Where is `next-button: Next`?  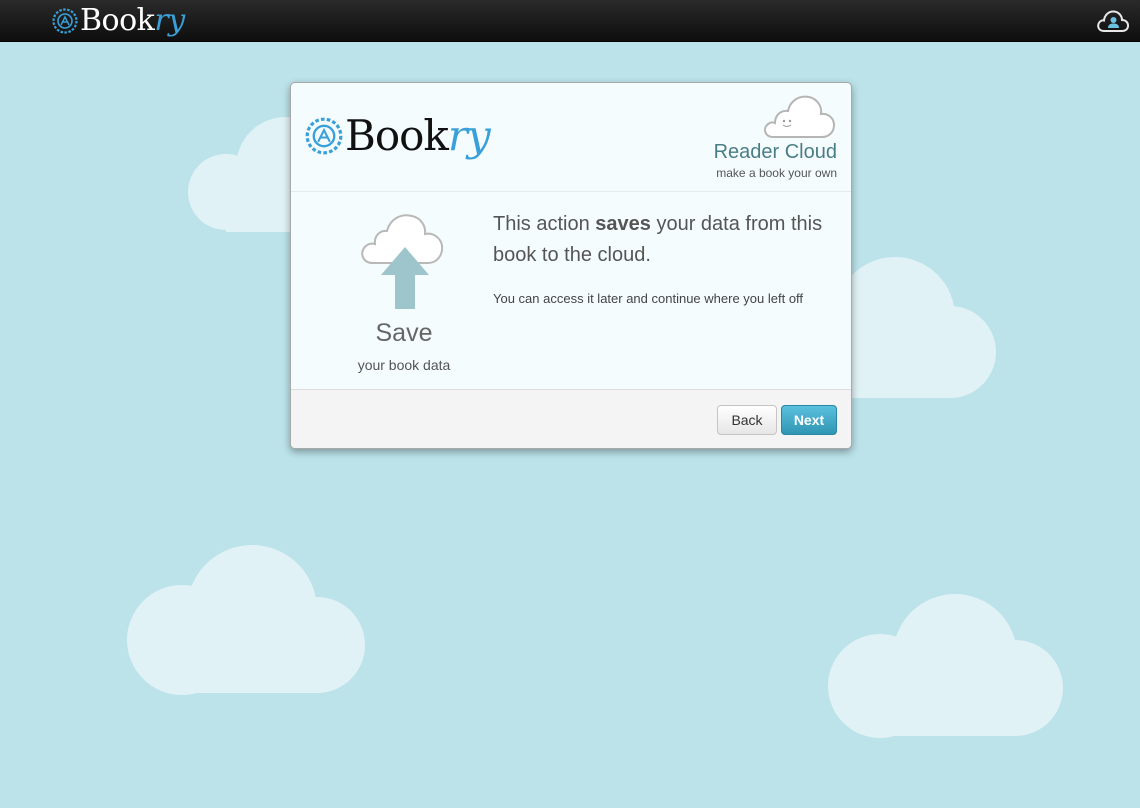
next-button: Next is located at coordinates (809, 420).